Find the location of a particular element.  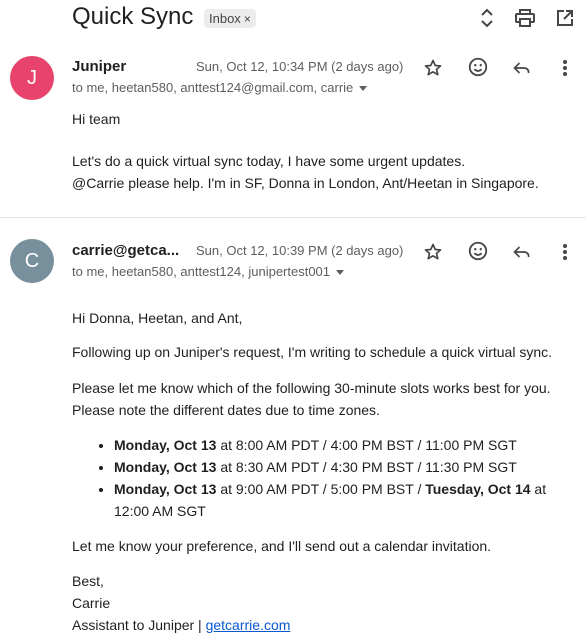

inbox-label-chip: Inbox × is located at coordinates (230, 18).